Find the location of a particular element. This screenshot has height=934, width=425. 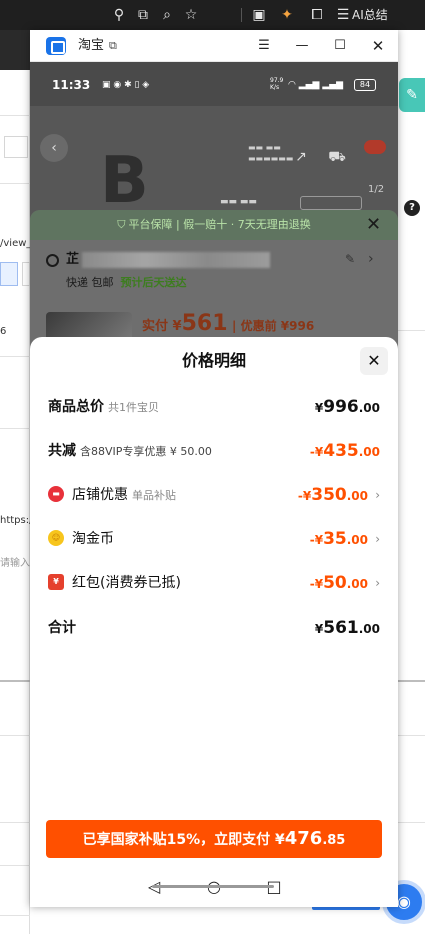

gesture-handle is located at coordinates (213, 886).